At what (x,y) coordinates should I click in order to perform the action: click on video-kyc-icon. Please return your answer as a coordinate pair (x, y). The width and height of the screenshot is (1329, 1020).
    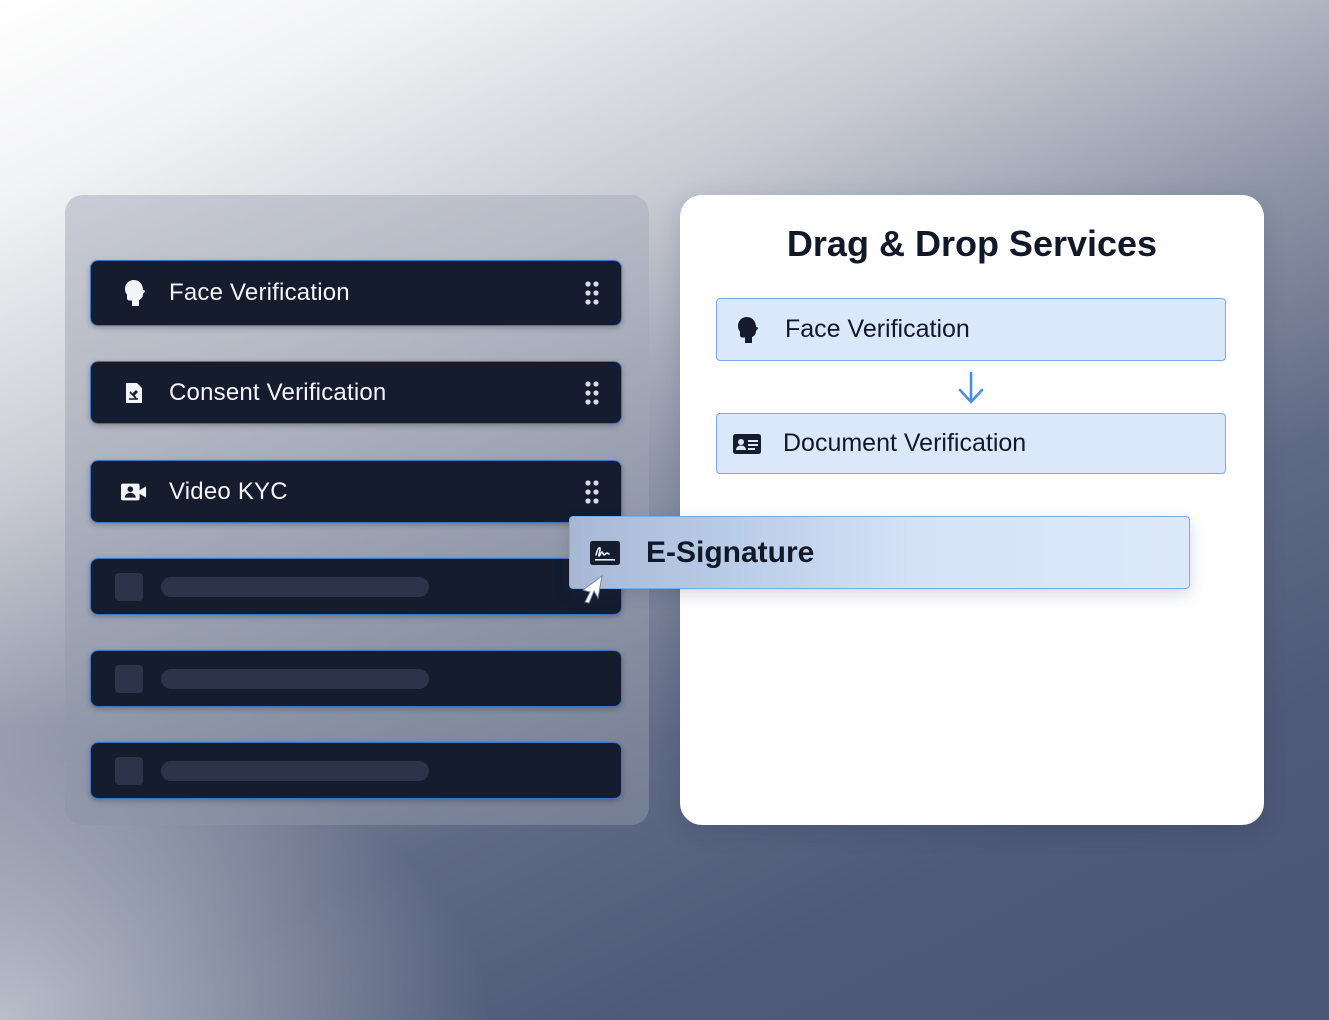
    Looking at the image, I should click on (134, 492).